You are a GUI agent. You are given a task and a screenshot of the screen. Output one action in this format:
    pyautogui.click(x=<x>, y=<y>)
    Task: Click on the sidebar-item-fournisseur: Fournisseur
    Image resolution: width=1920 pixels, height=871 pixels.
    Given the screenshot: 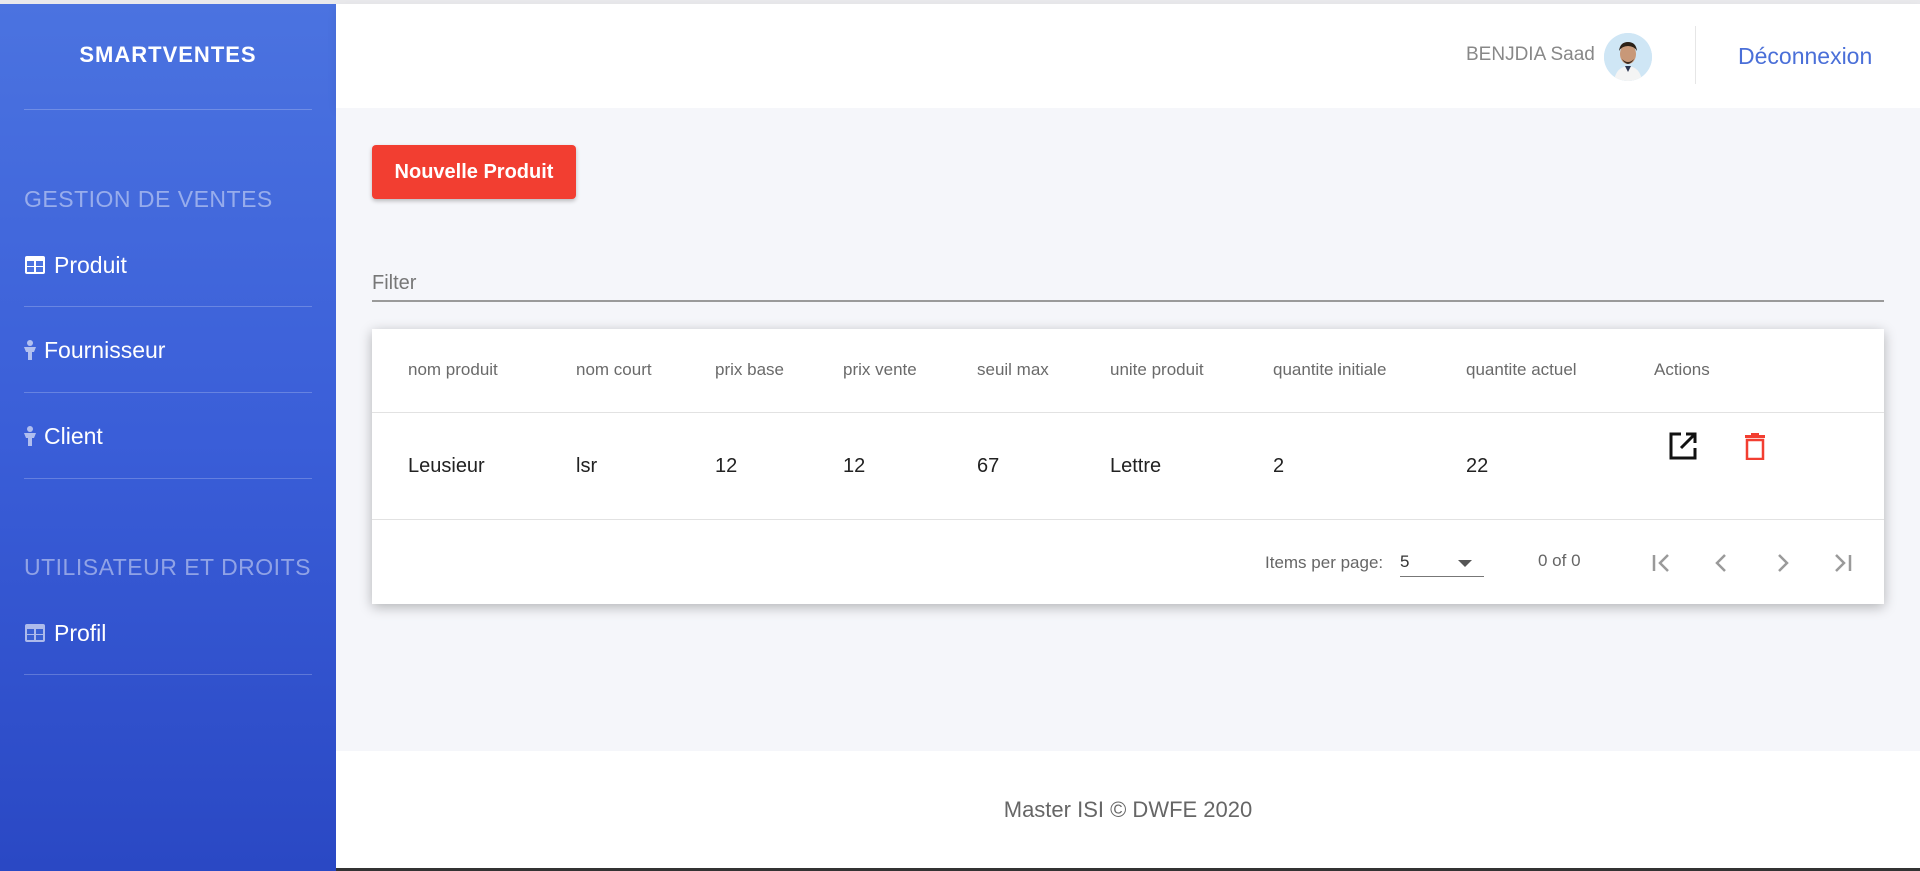 What is the action you would take?
    pyautogui.click(x=166, y=350)
    